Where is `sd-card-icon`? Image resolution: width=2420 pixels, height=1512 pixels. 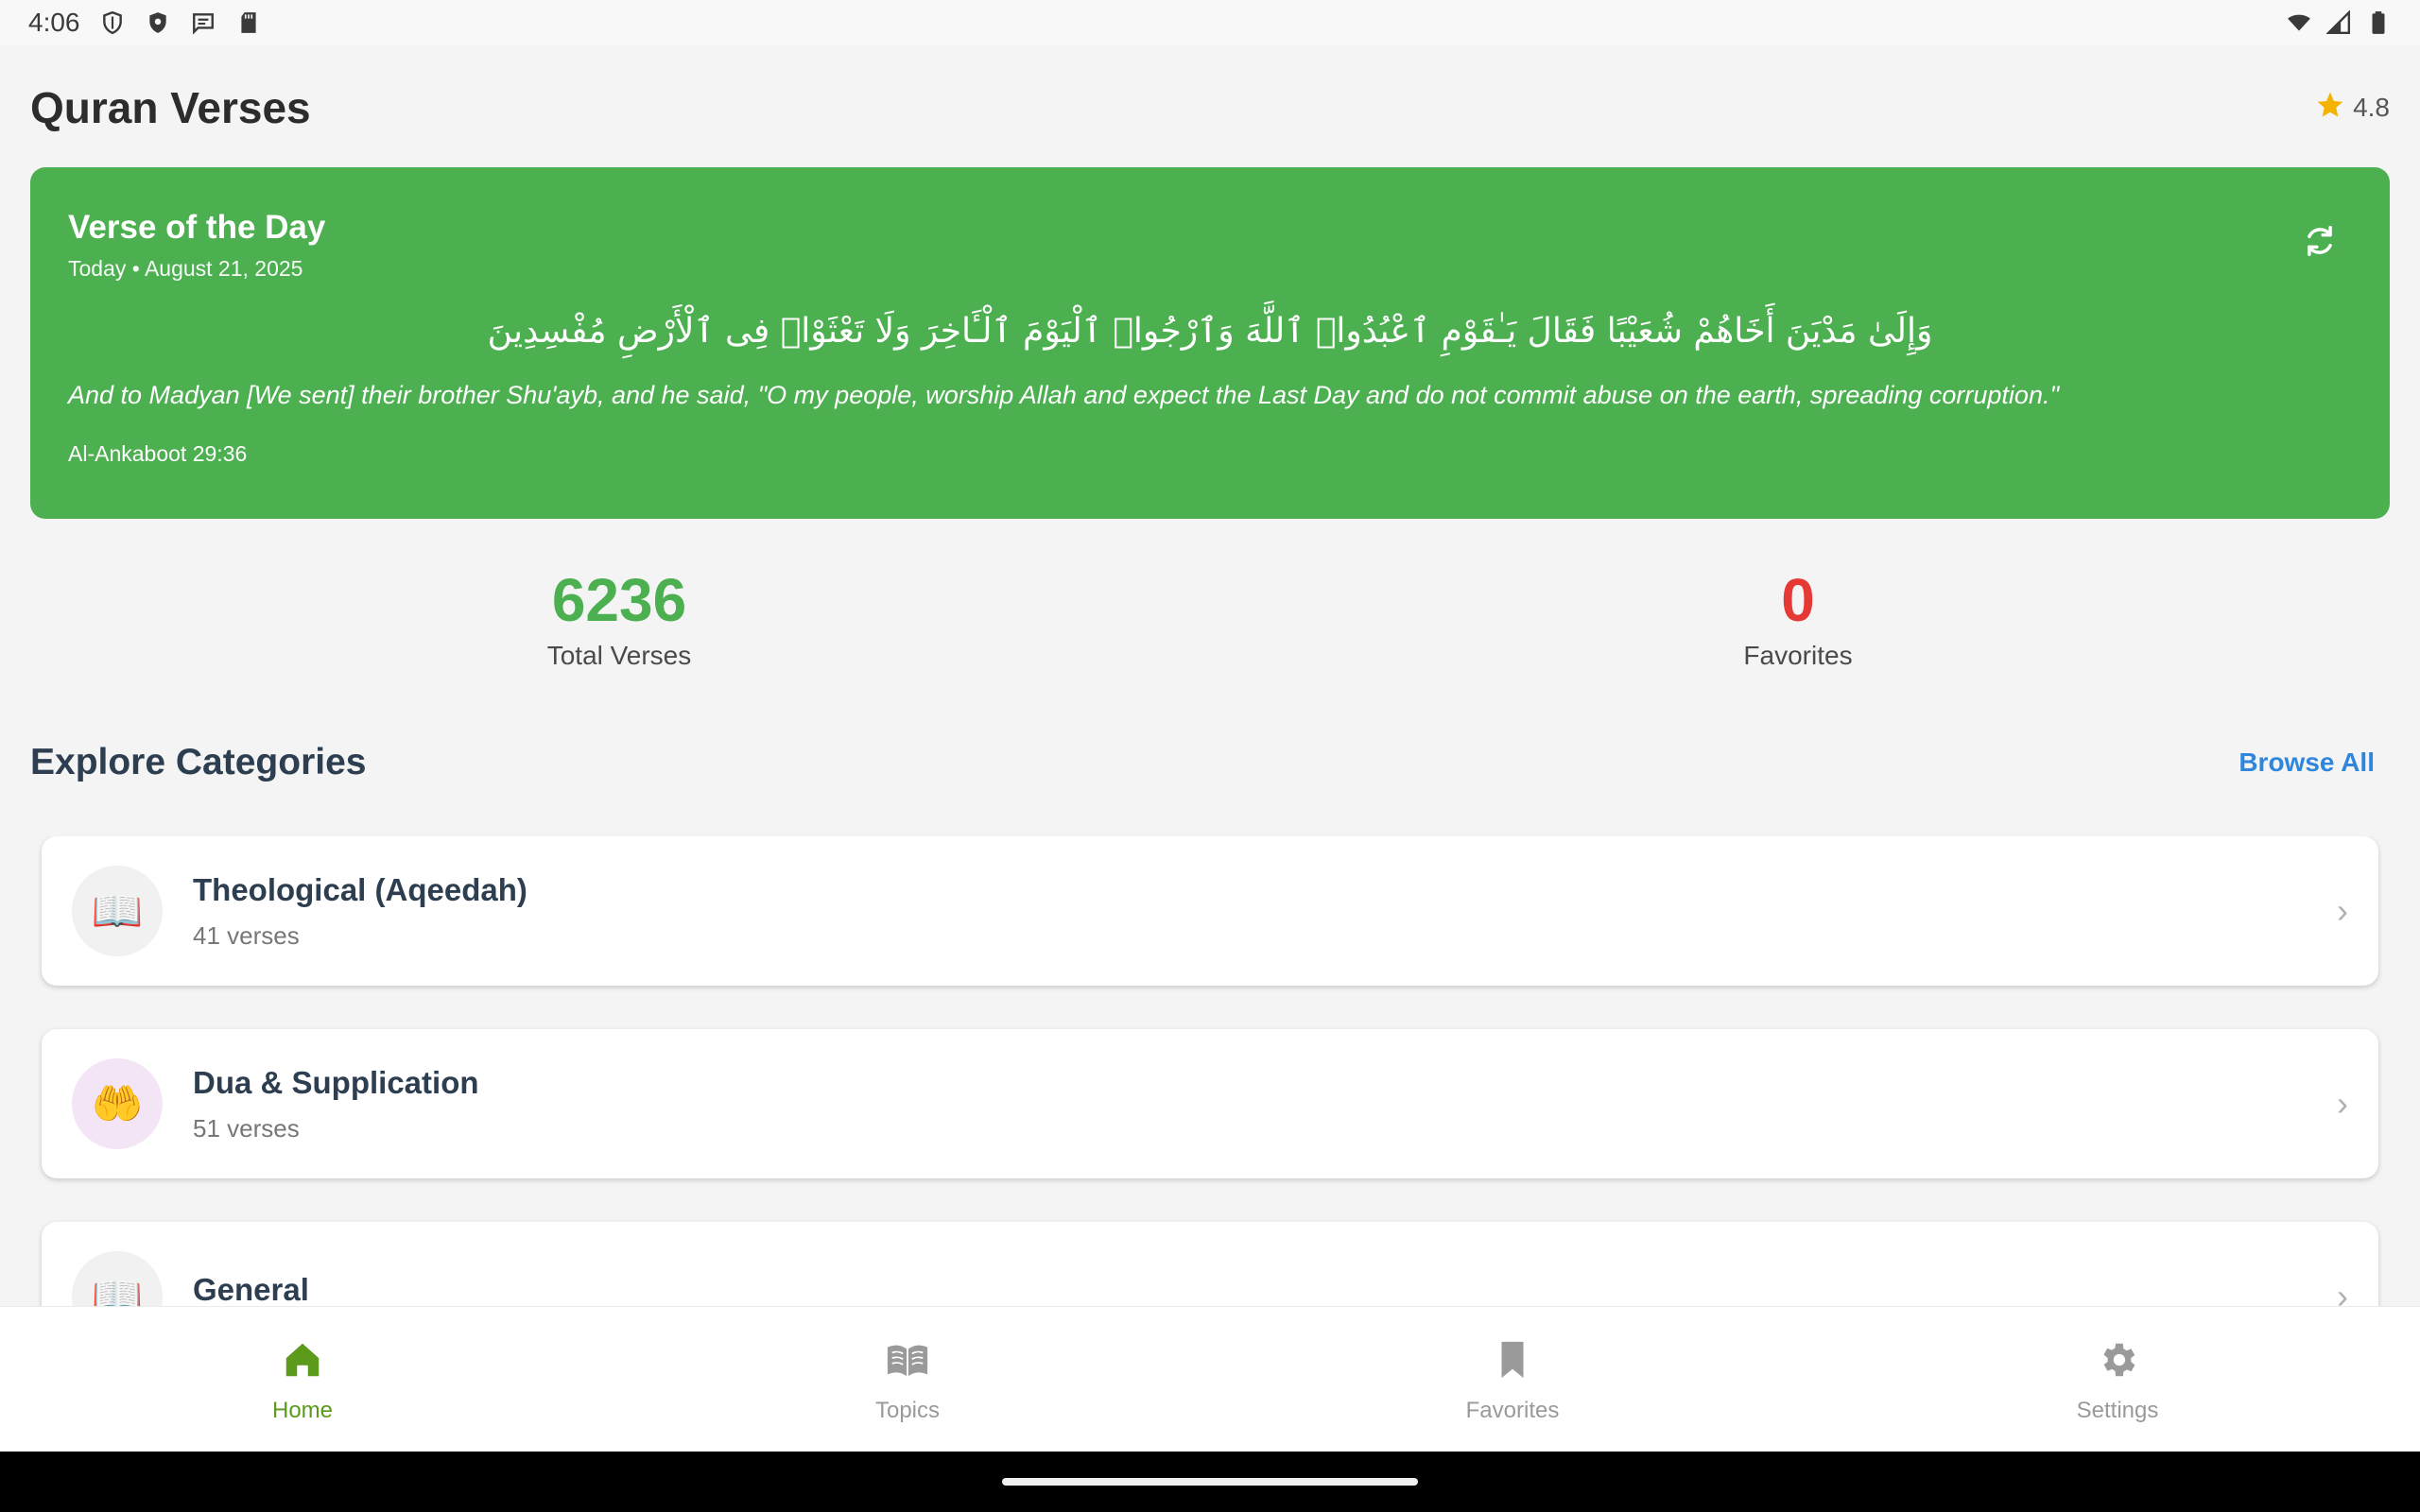
sd-card-icon is located at coordinates (249, 22).